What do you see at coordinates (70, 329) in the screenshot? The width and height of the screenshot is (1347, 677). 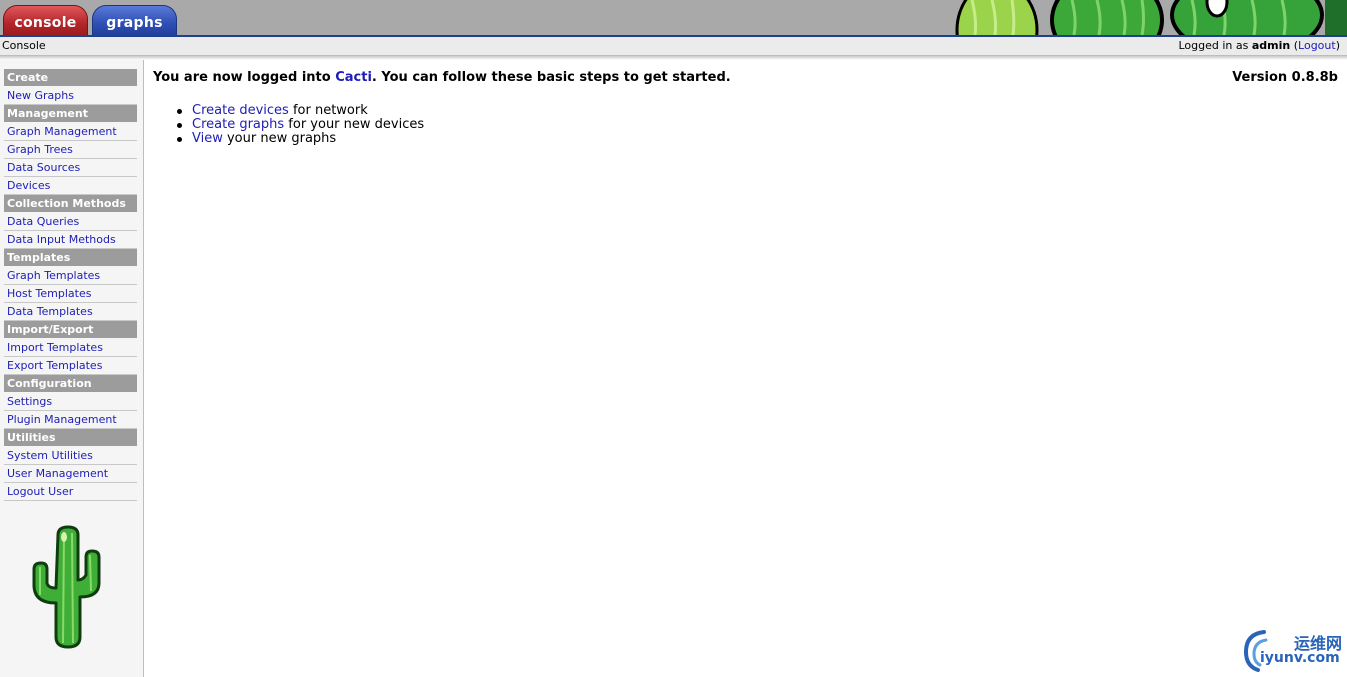 I see `menu-header-import-export: Import/Export` at bounding box center [70, 329].